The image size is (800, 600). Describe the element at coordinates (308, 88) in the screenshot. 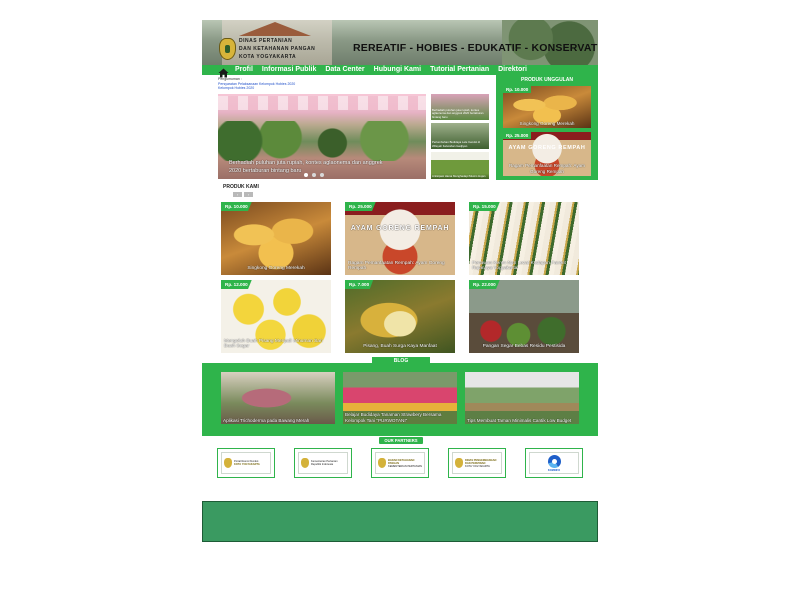

I see `announcement-link-2: Kelompok Hobies 2020` at that location.